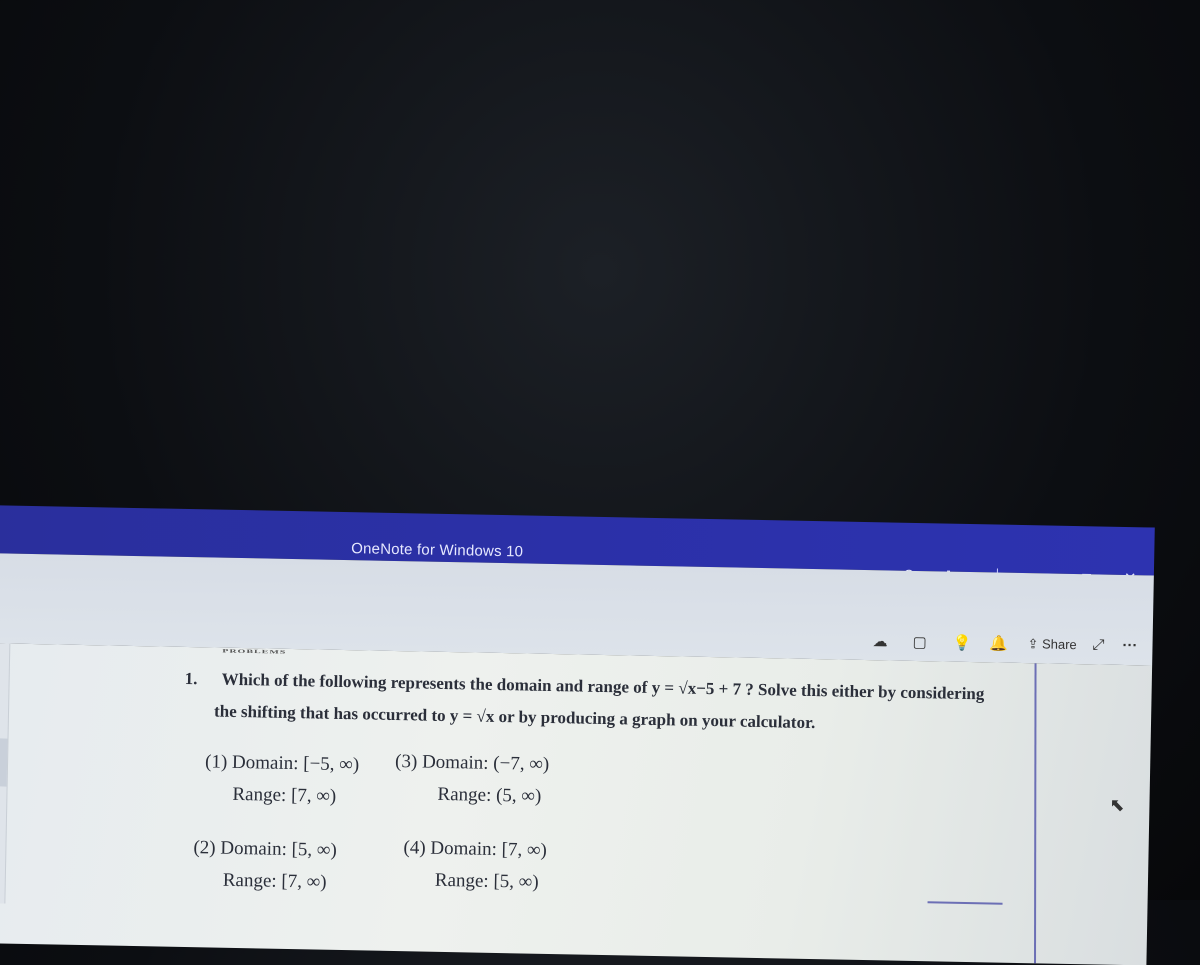 This screenshot has height=965, width=1200. Describe the element at coordinates (1051, 644) in the screenshot. I see `share-button: ⇪ Share` at that location.